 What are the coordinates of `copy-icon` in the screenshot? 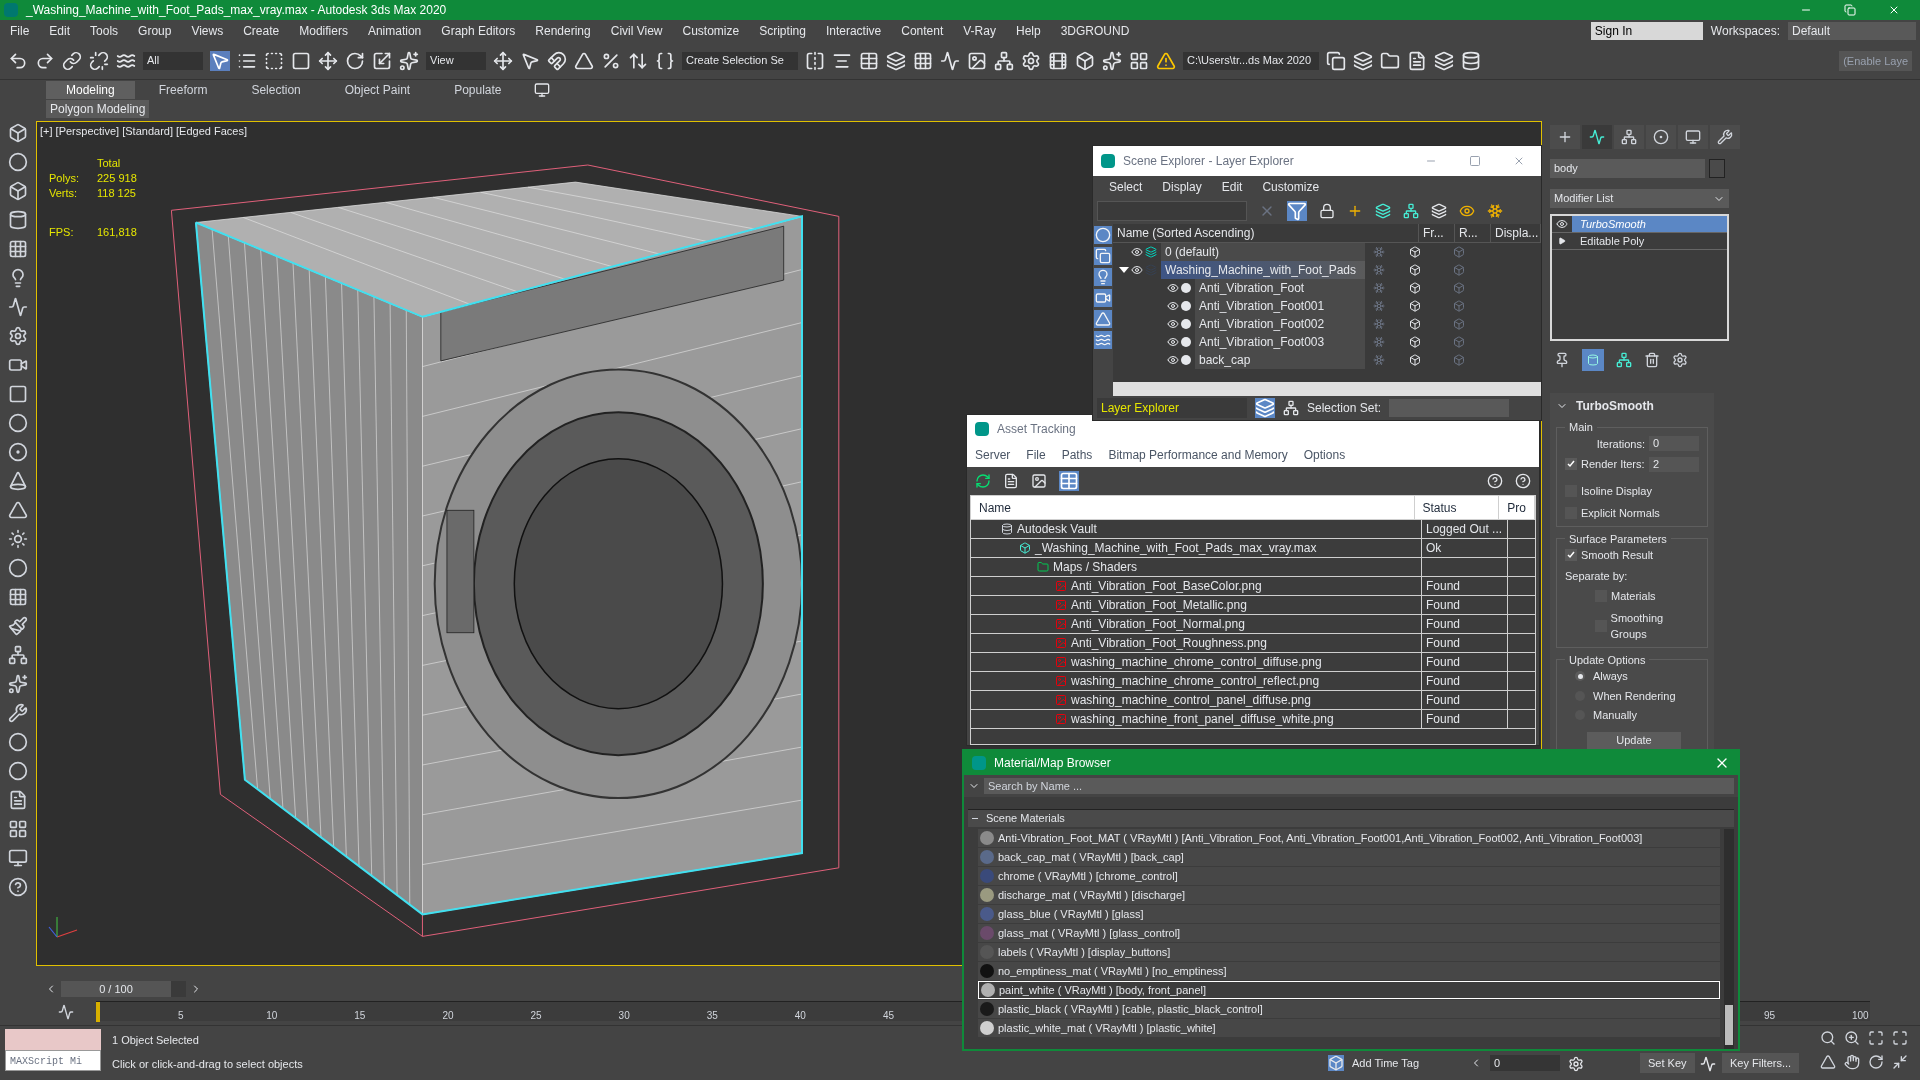 It's located at (1336, 60).